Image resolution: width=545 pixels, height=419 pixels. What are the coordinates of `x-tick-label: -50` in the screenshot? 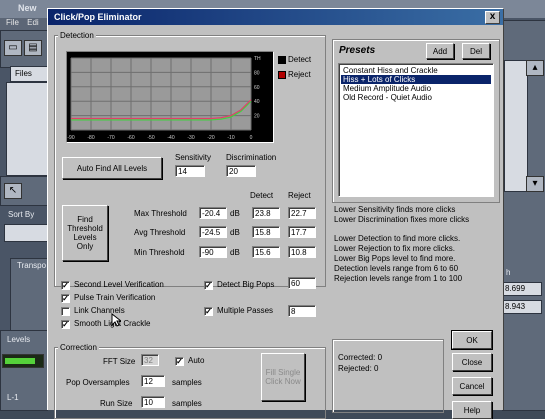 It's located at (150, 138).